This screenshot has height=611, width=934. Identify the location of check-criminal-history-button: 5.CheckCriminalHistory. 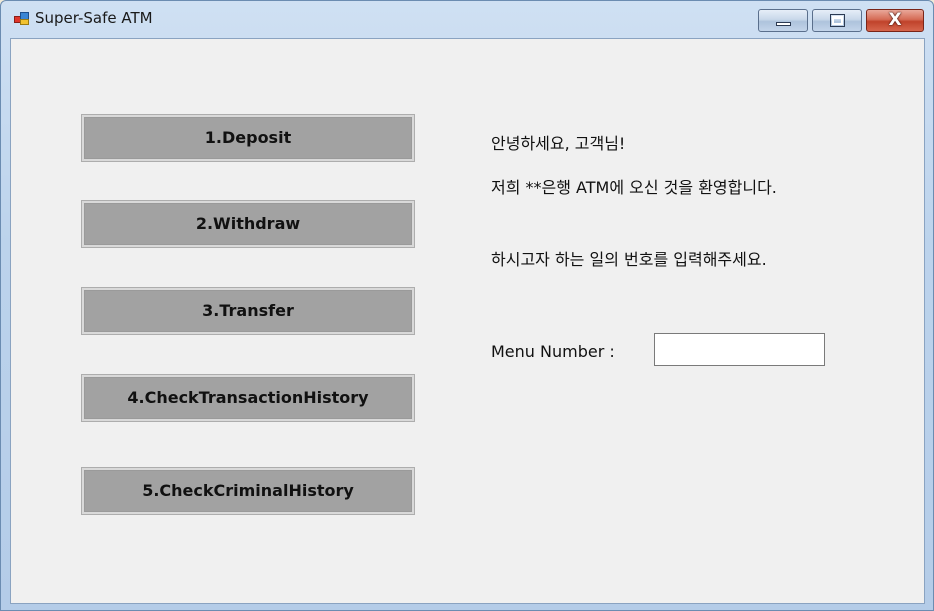
(248, 491).